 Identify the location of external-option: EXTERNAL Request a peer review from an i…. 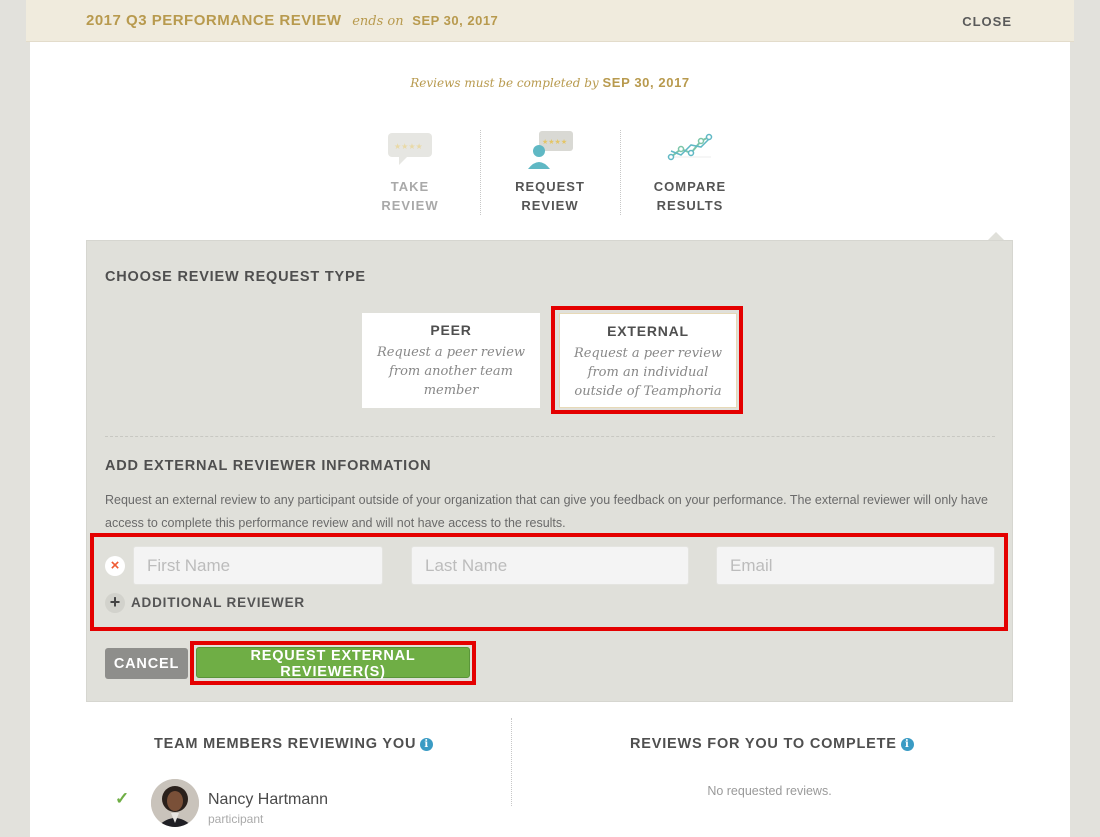
(648, 360).